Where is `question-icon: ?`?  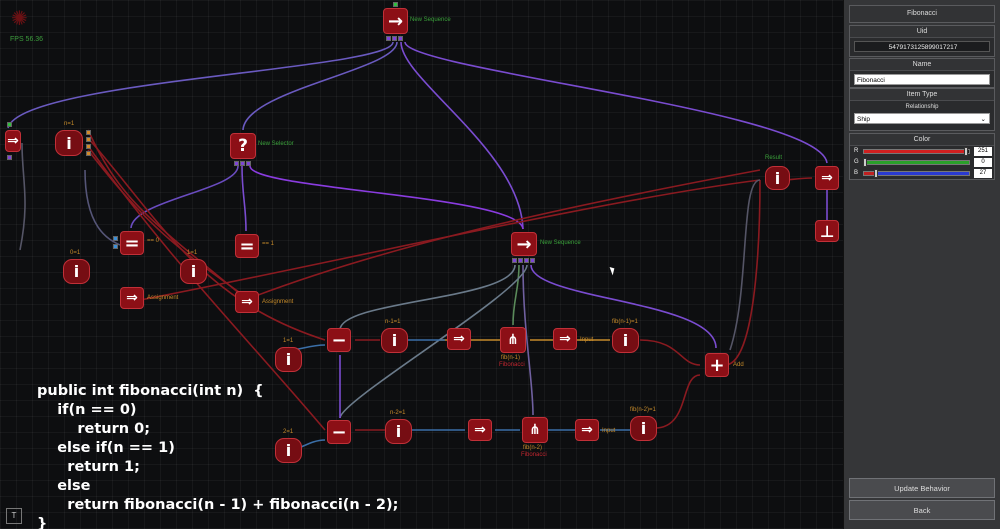 question-icon: ? is located at coordinates (243, 146).